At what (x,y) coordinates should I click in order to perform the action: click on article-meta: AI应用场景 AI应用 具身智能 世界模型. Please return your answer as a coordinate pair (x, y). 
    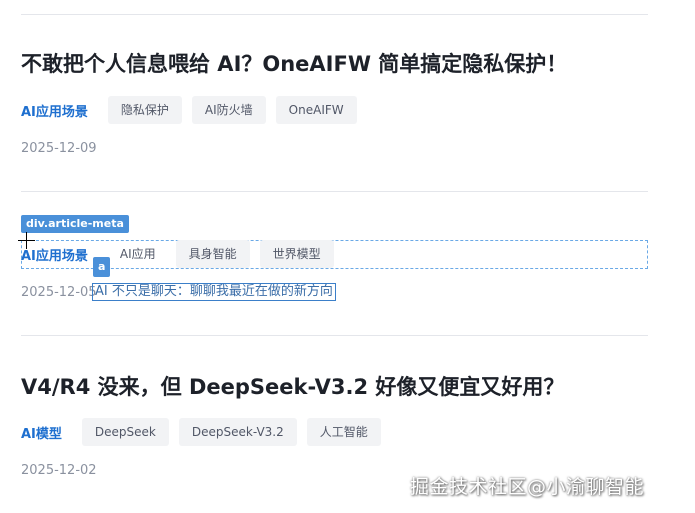
    Looking at the image, I should click on (182, 254).